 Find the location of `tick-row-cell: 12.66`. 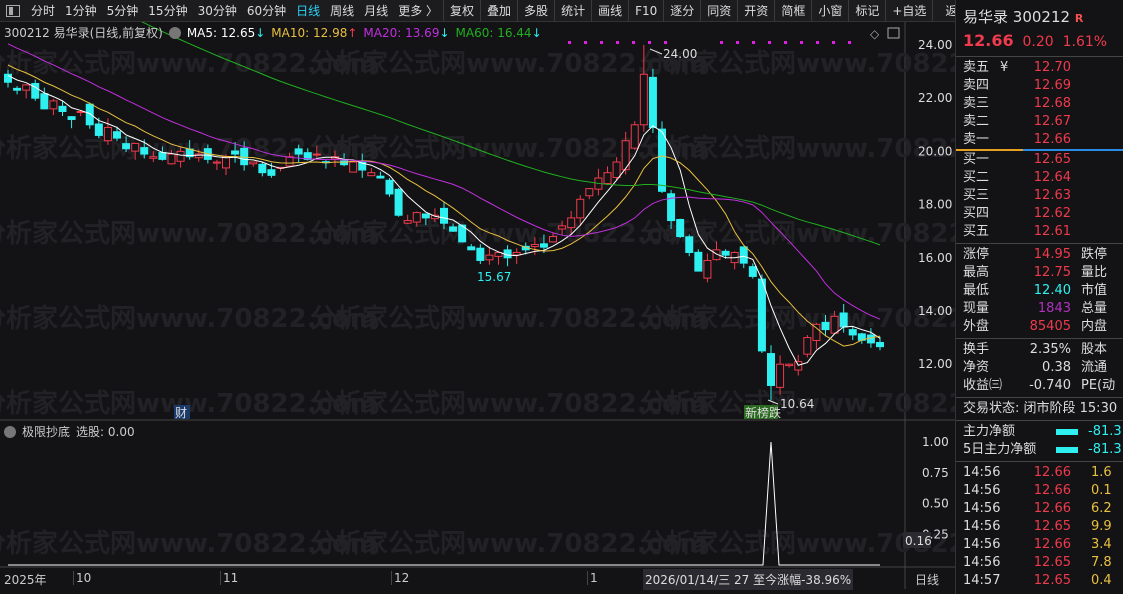

tick-row-cell: 12.66 is located at coordinates (1052, 508).